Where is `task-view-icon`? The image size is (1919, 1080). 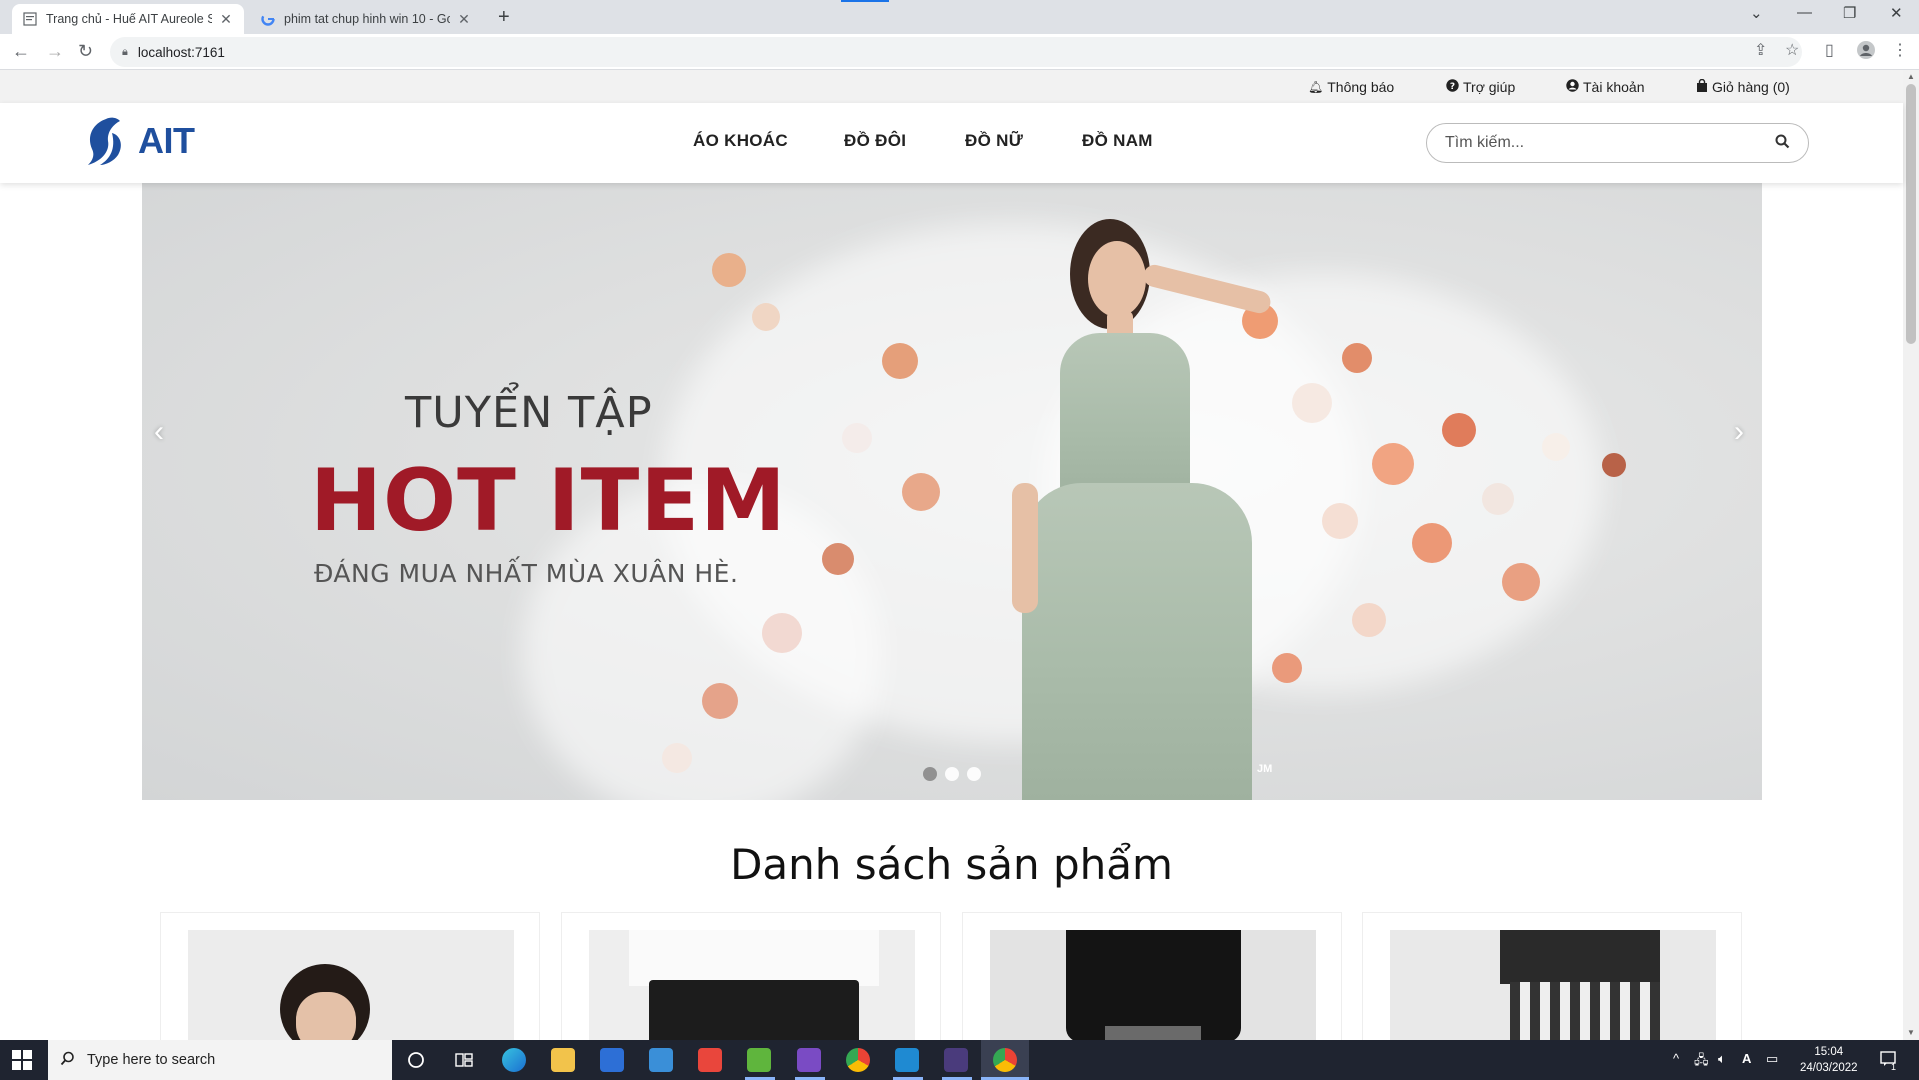
task-view-icon is located at coordinates (464, 1060).